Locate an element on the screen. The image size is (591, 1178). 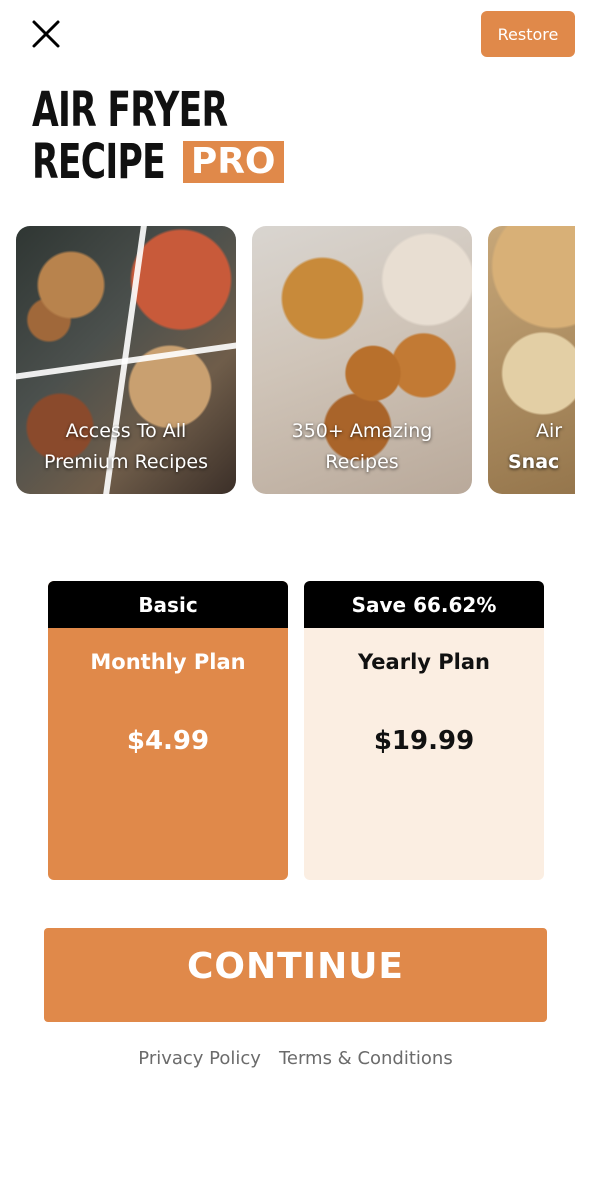
plan-name: Yearly Plan is located at coordinates (424, 662).